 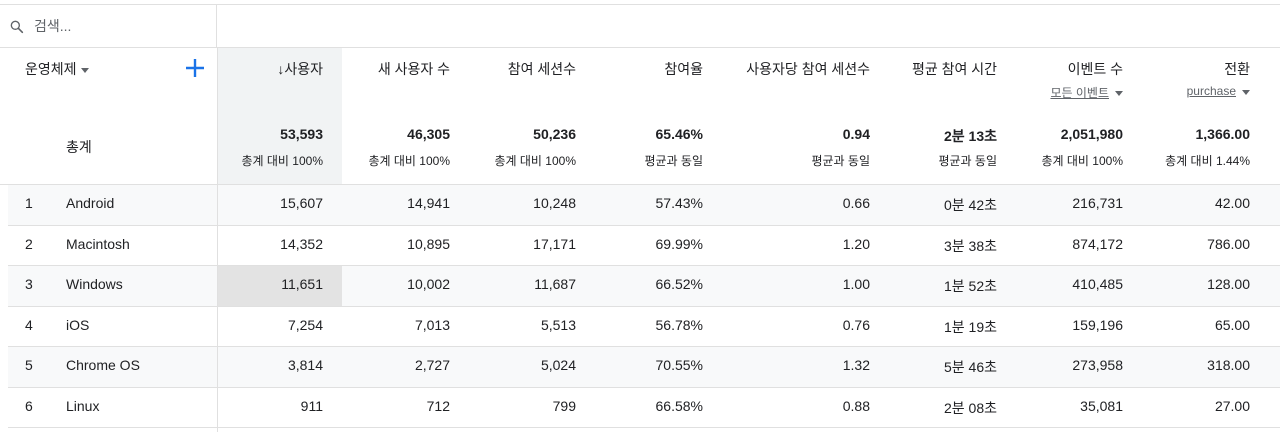 I want to click on total-value: 2분 13초, so click(x=970, y=136).